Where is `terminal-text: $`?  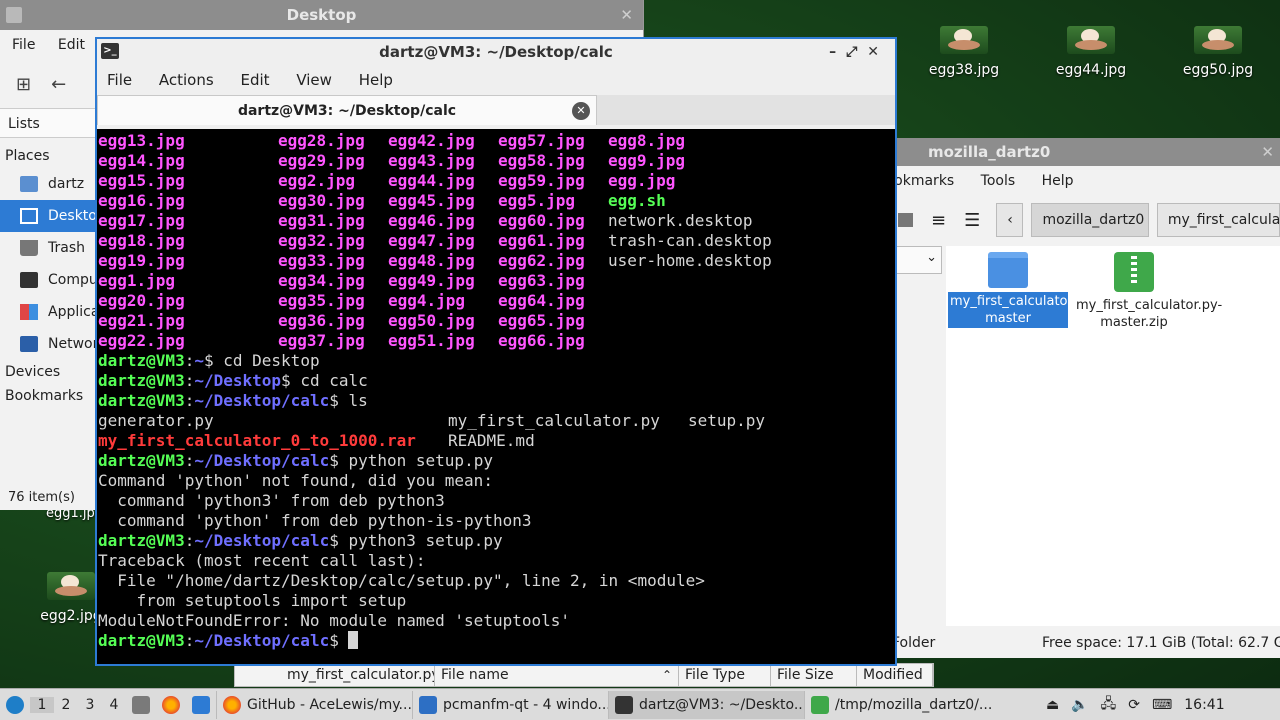
terminal-text: $ is located at coordinates (339, 400).